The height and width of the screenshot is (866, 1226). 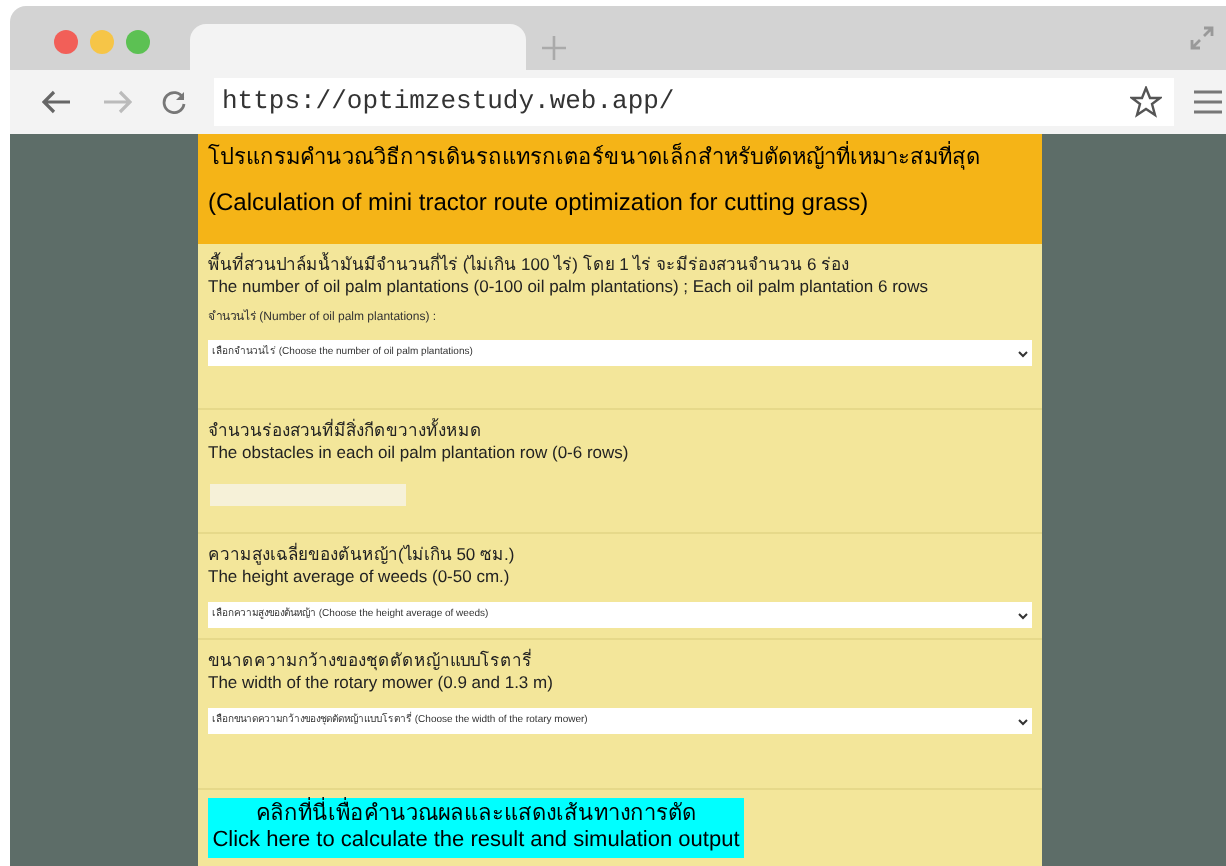 What do you see at coordinates (1146, 102) in the screenshot?
I see `star-icon` at bounding box center [1146, 102].